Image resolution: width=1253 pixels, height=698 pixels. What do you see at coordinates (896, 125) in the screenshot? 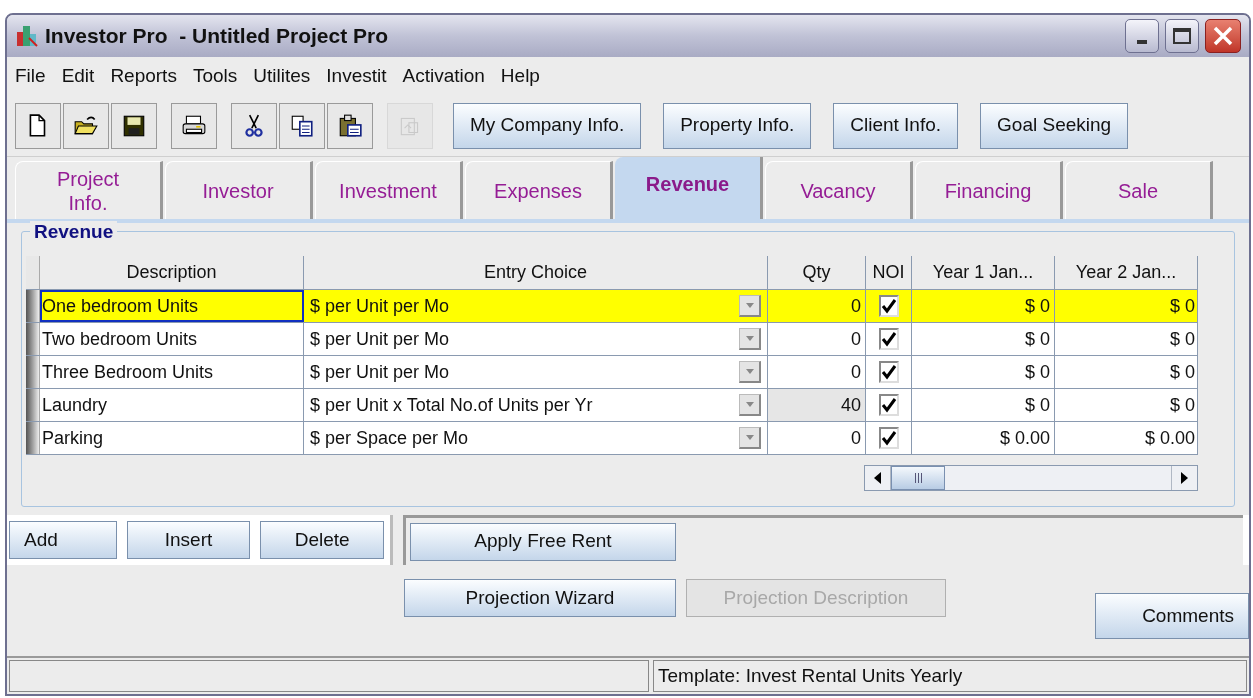
I see `toolbar-button: Client Info.` at bounding box center [896, 125].